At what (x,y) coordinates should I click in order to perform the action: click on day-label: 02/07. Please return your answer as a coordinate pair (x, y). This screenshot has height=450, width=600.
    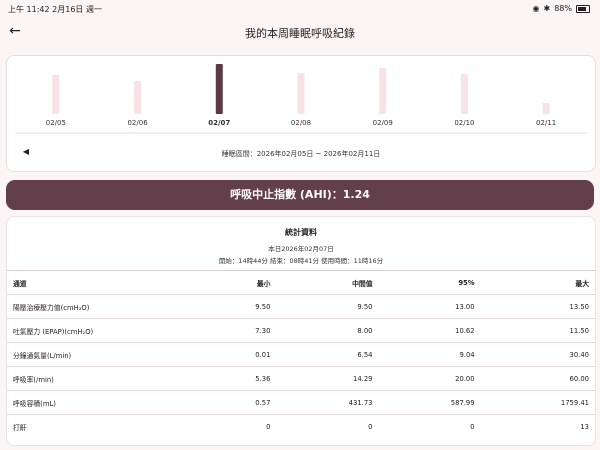
    Looking at the image, I should click on (219, 123).